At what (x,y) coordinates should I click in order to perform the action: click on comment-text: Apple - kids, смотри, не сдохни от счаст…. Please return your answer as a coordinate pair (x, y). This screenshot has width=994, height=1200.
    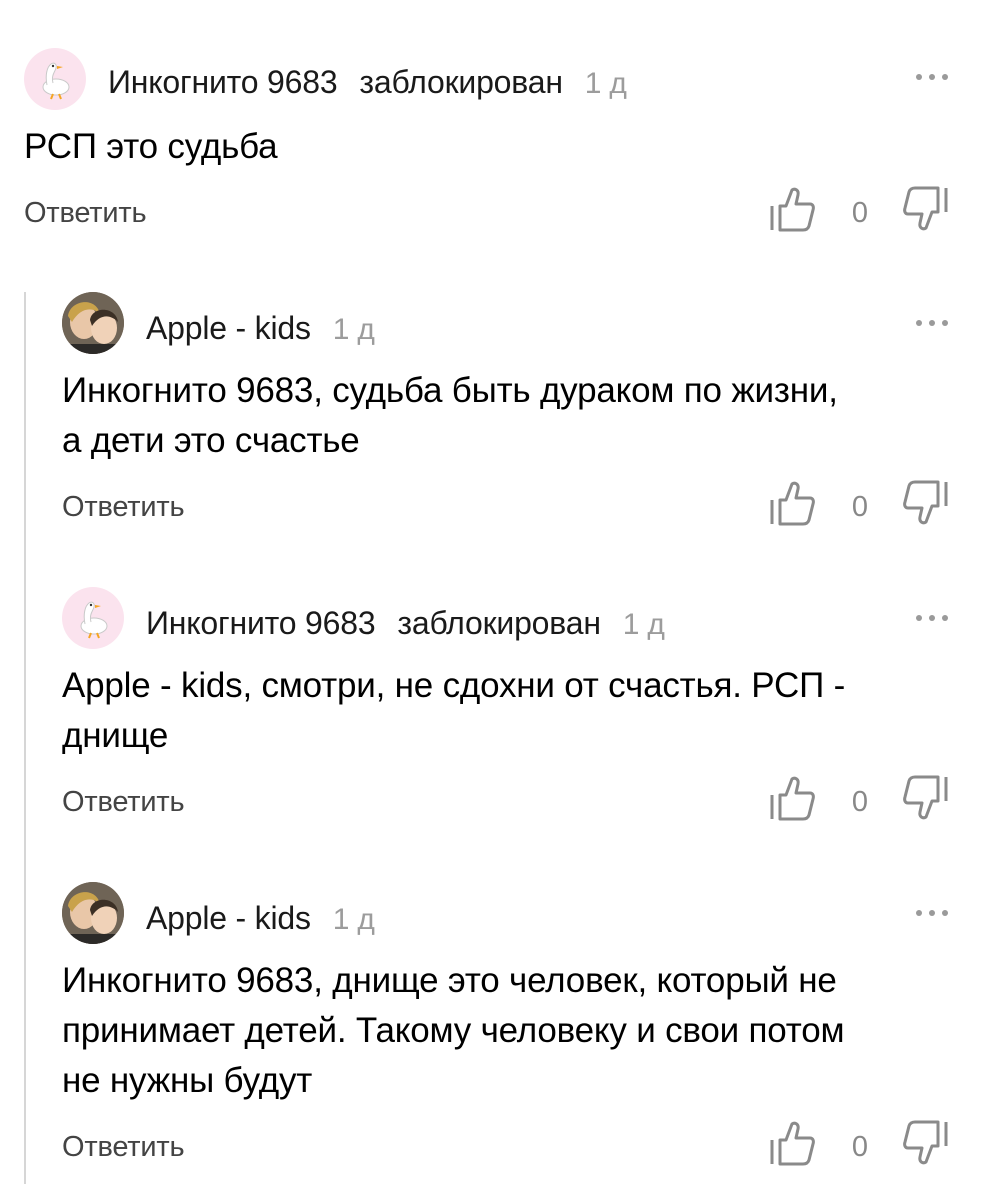
    Looking at the image, I should click on (453, 711).